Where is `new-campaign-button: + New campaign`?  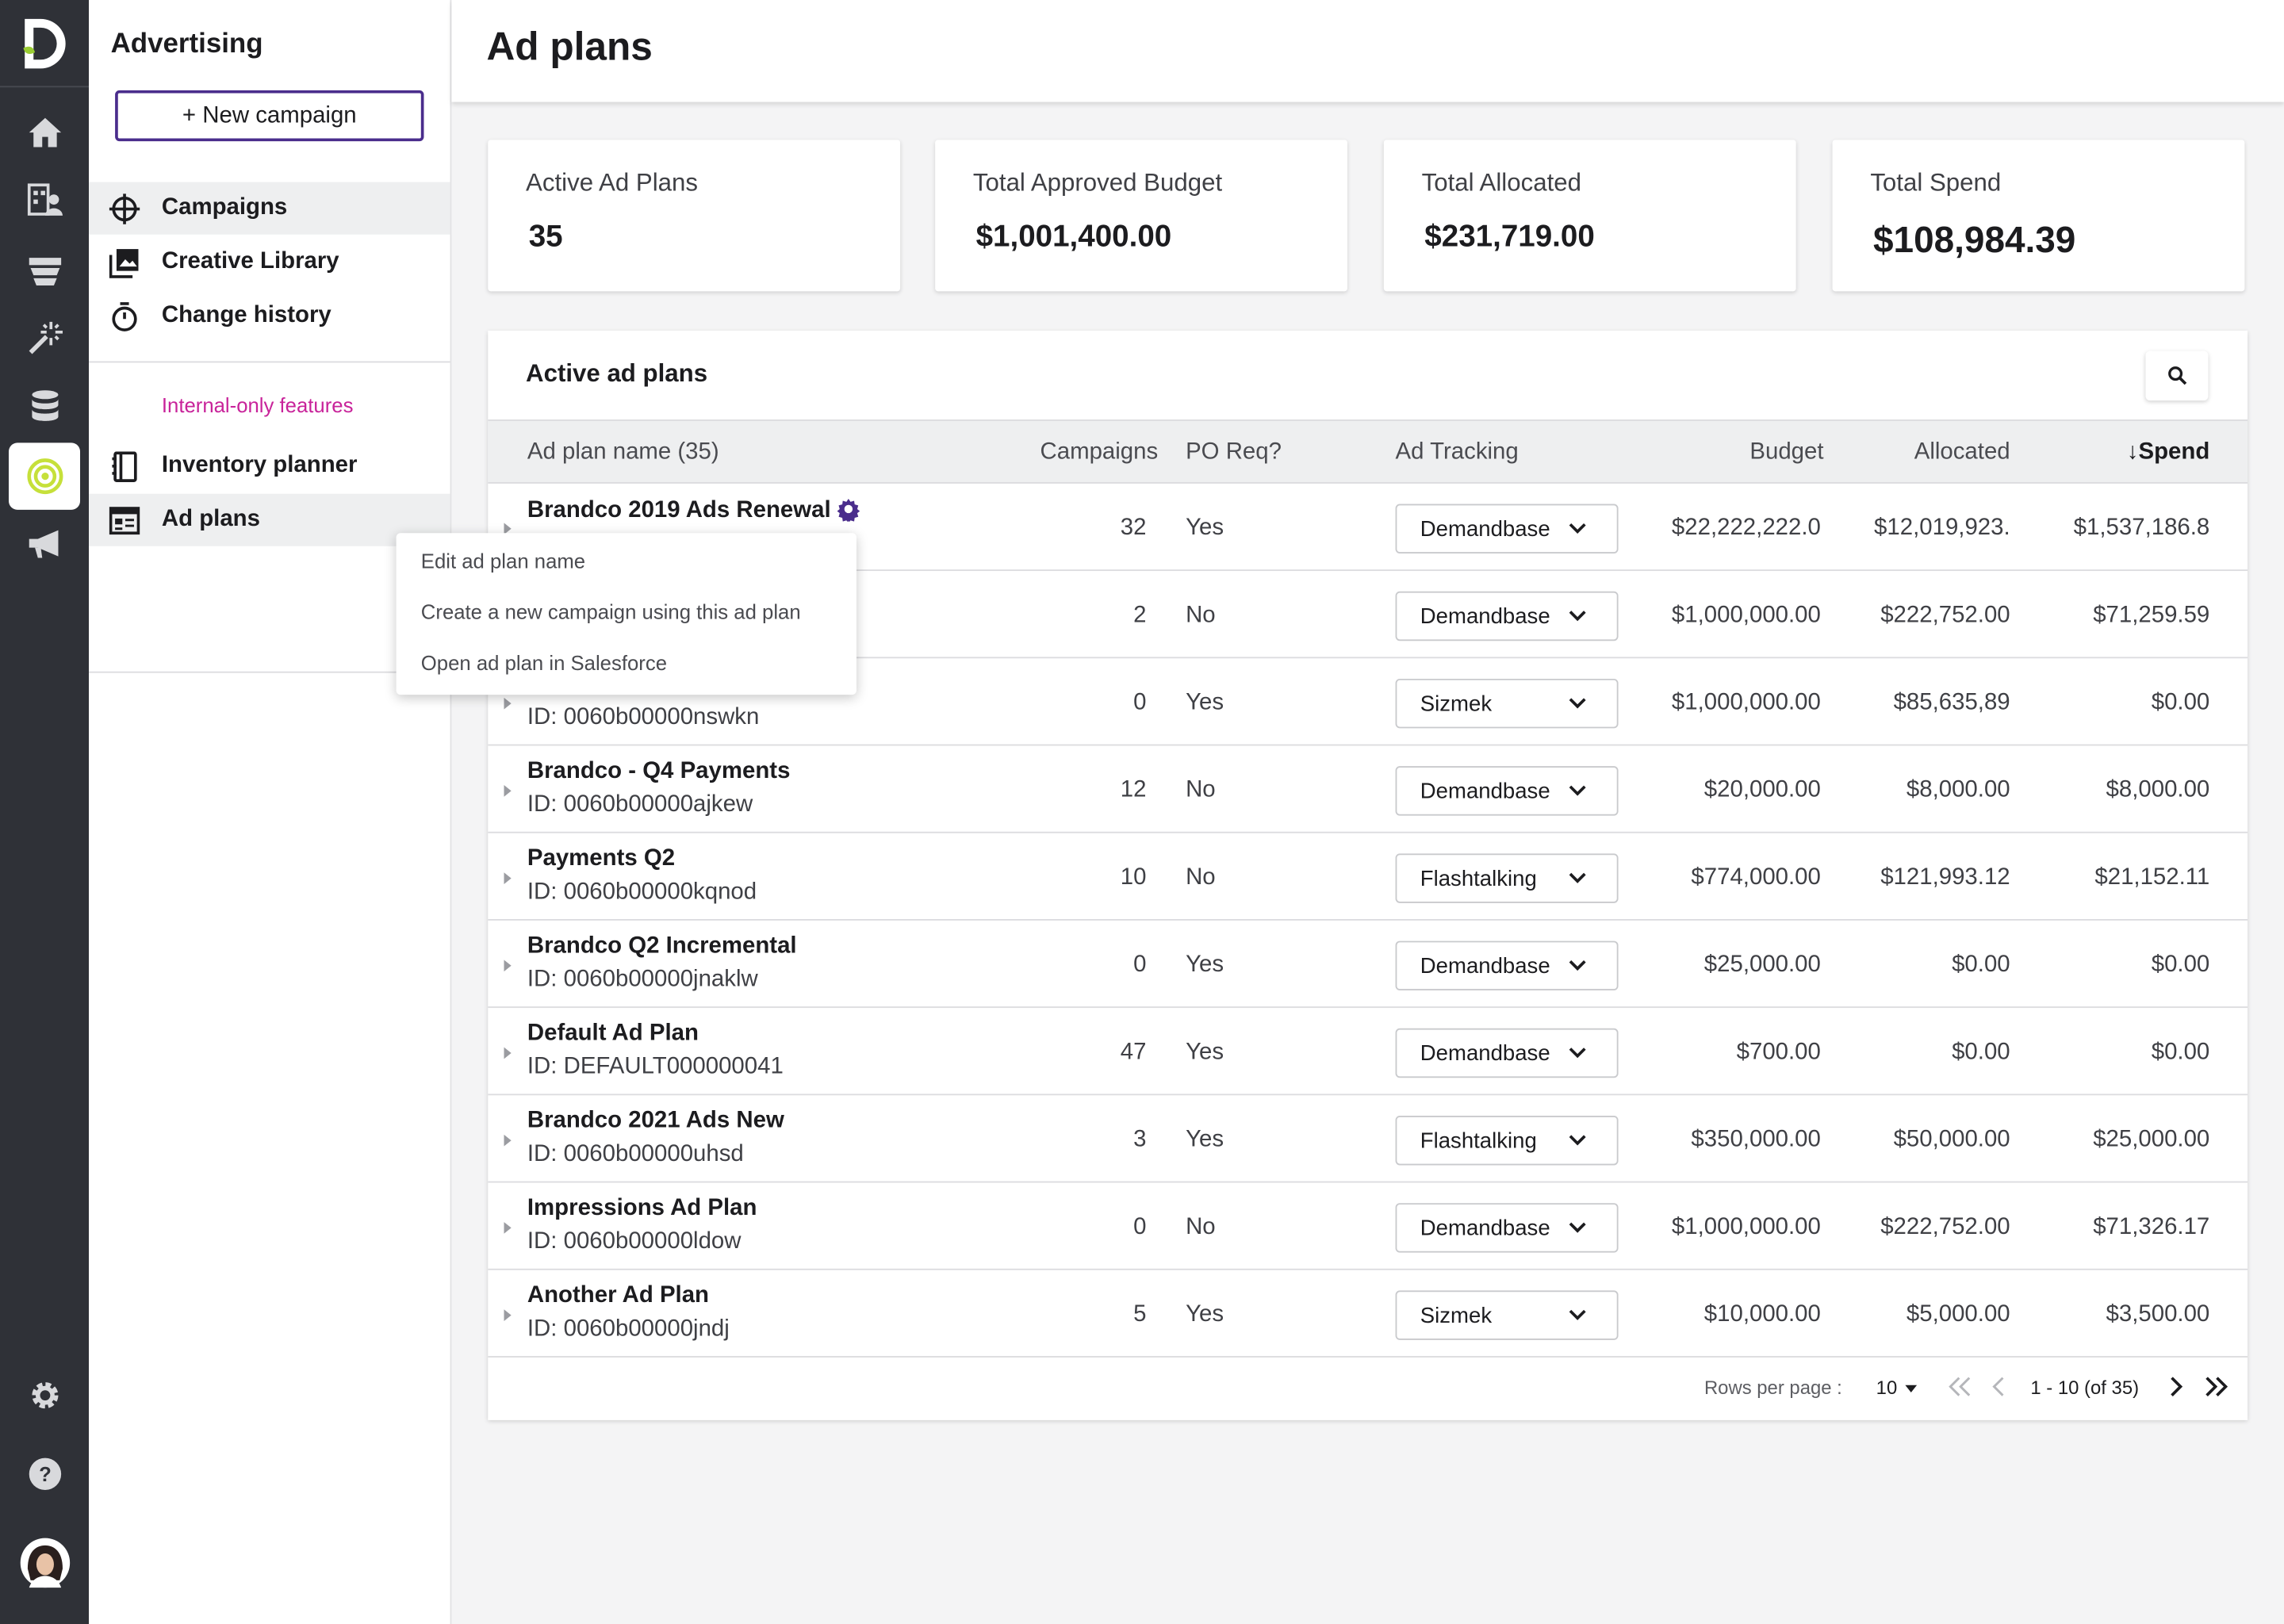
new-campaign-button: + New campaign is located at coordinates (269, 116).